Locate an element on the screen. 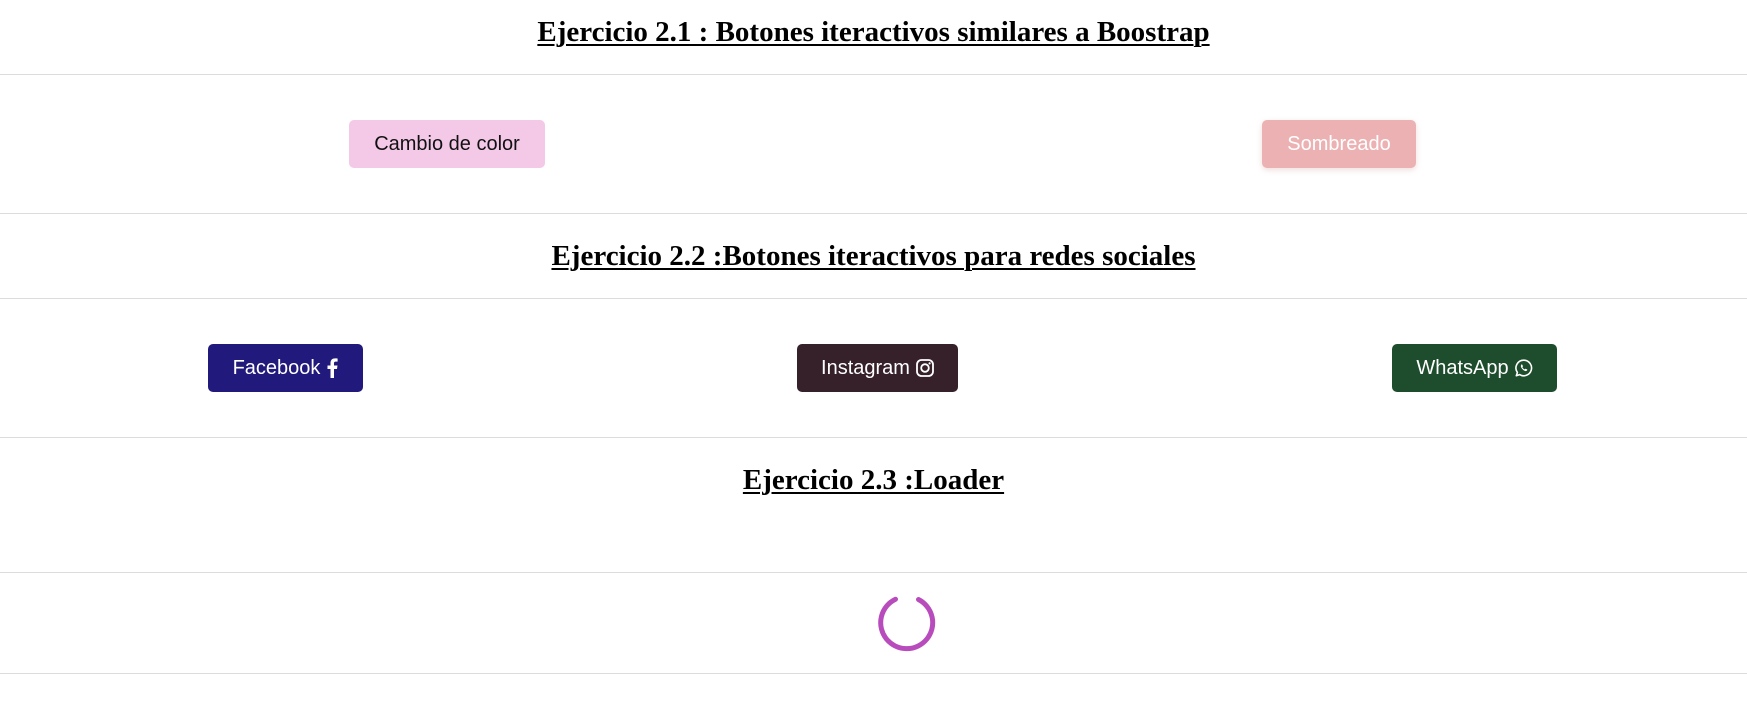 This screenshot has width=1747, height=705. shadow-button-label: Sombreado is located at coordinates (1339, 143).